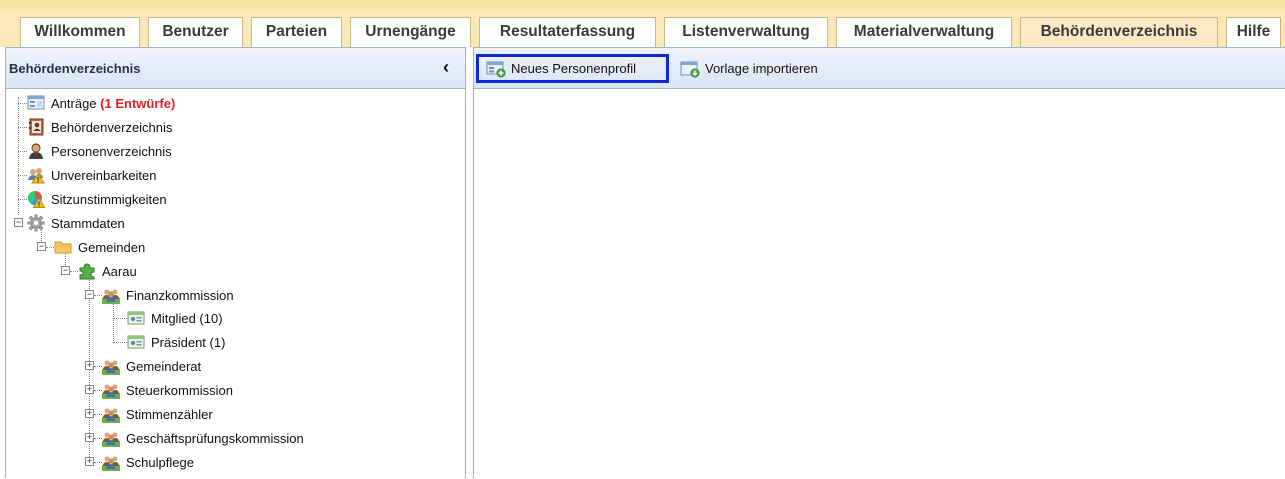 The width and height of the screenshot is (1285, 479). Describe the element at coordinates (109, 199) in the screenshot. I see `tree-item-label: Sitzunstimmigkeiten` at that location.